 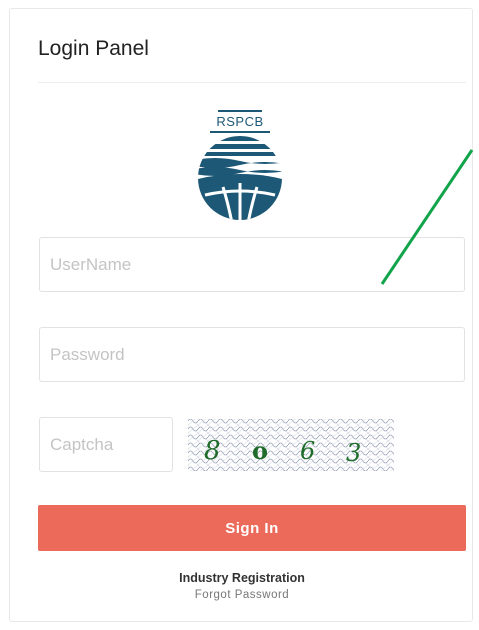 I want to click on forgot-password-link: Forgot Password, so click(x=242, y=595).